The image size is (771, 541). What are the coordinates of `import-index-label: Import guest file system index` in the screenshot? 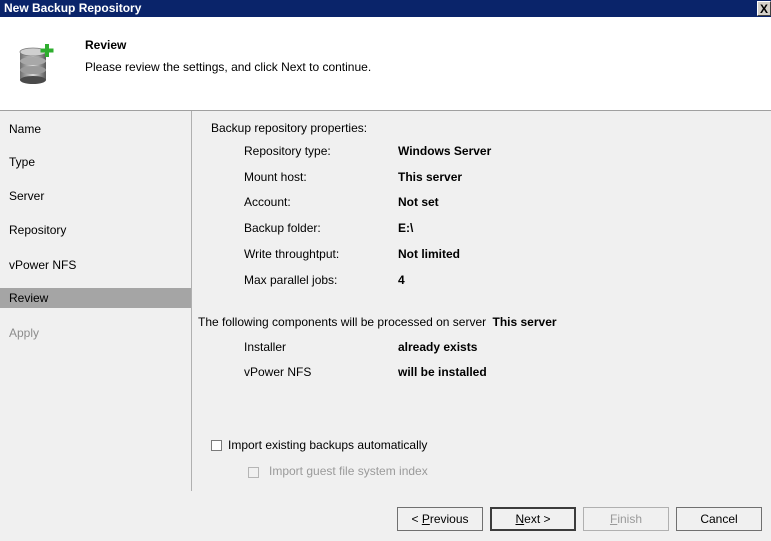 It's located at (348, 471).